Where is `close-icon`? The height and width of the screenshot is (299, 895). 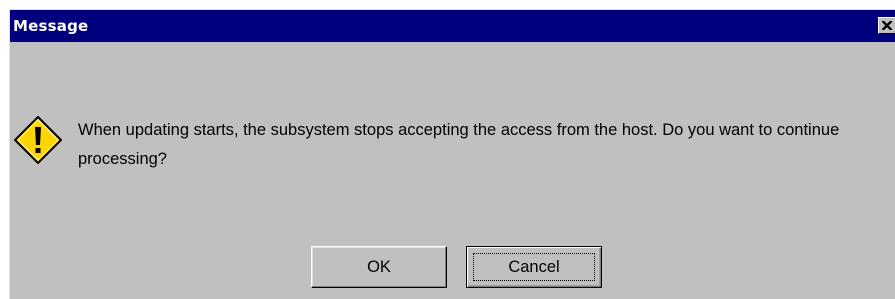
close-icon is located at coordinates (887, 25).